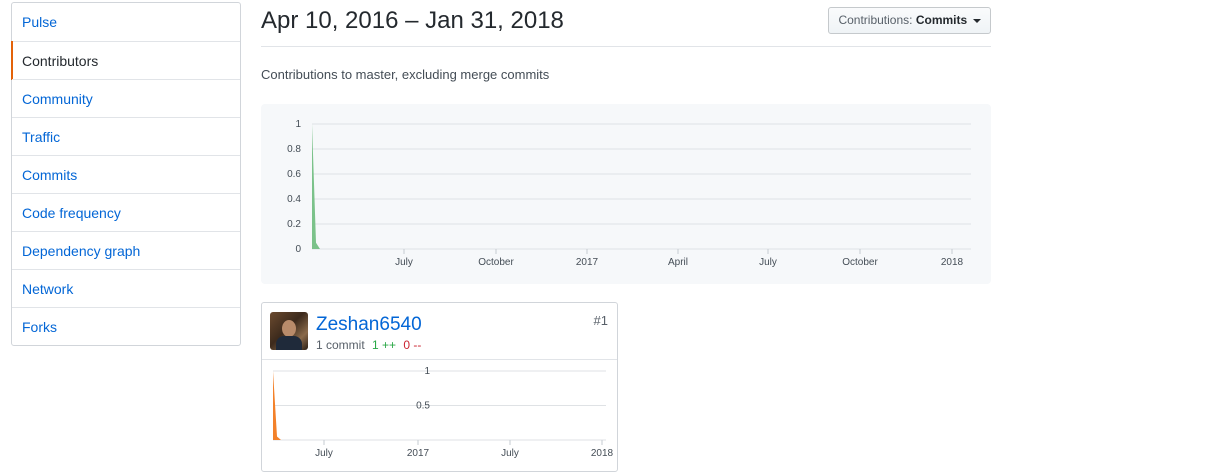  I want to click on deletions-count: 0 --, so click(412, 345).